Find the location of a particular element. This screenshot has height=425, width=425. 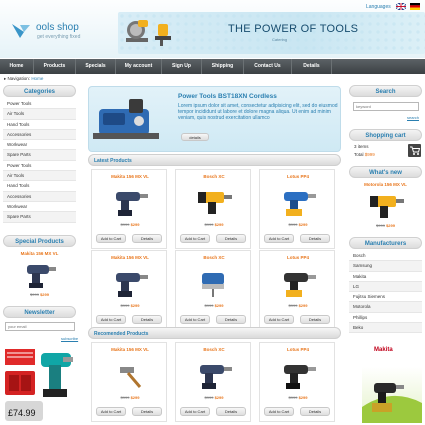

nav-details: Details is located at coordinates (312, 66).